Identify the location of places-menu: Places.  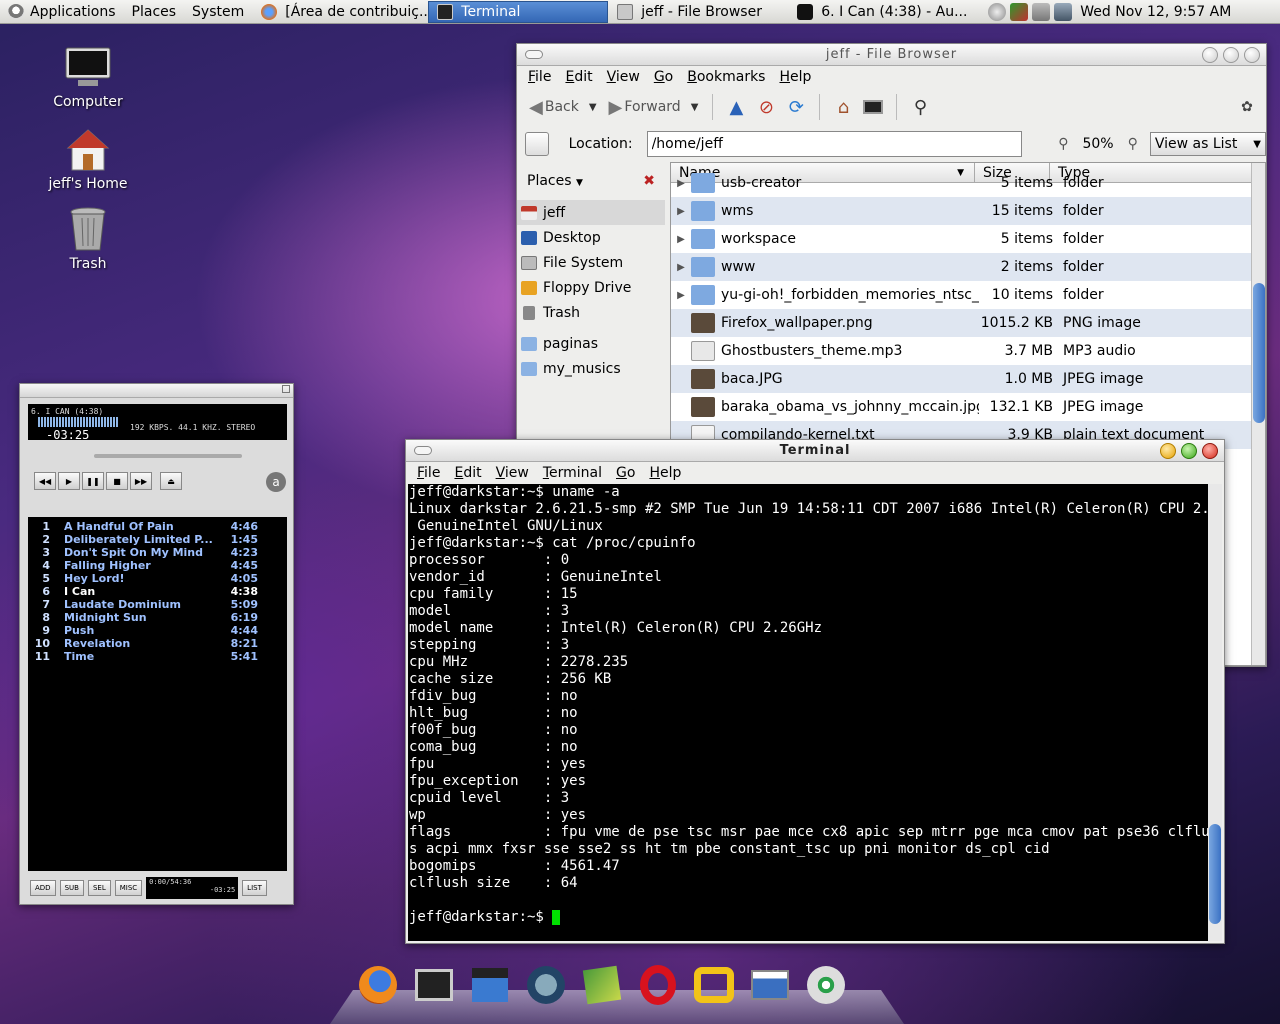
(154, 12).